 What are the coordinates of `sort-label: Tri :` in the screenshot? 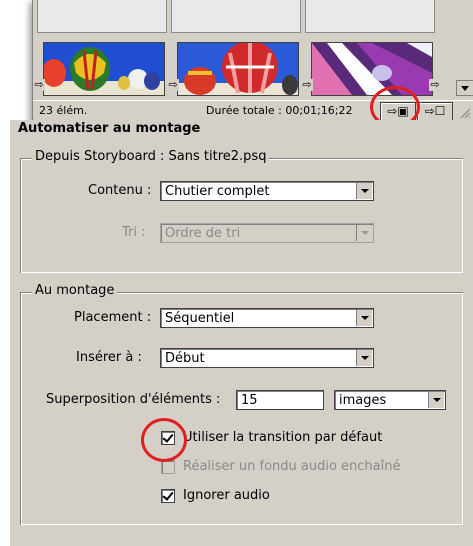 It's located at (134, 232).